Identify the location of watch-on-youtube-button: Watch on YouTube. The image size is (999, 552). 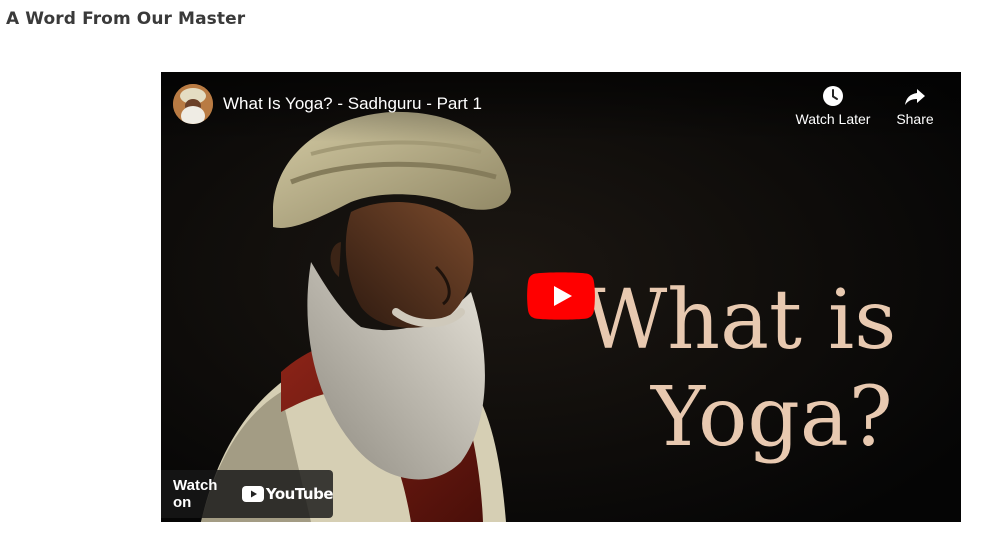
(247, 494).